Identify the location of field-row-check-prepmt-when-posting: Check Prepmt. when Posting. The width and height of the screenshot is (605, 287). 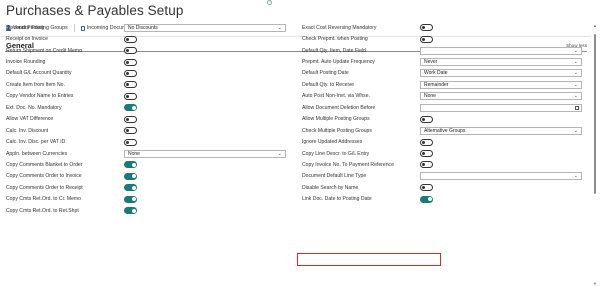
(443, 38).